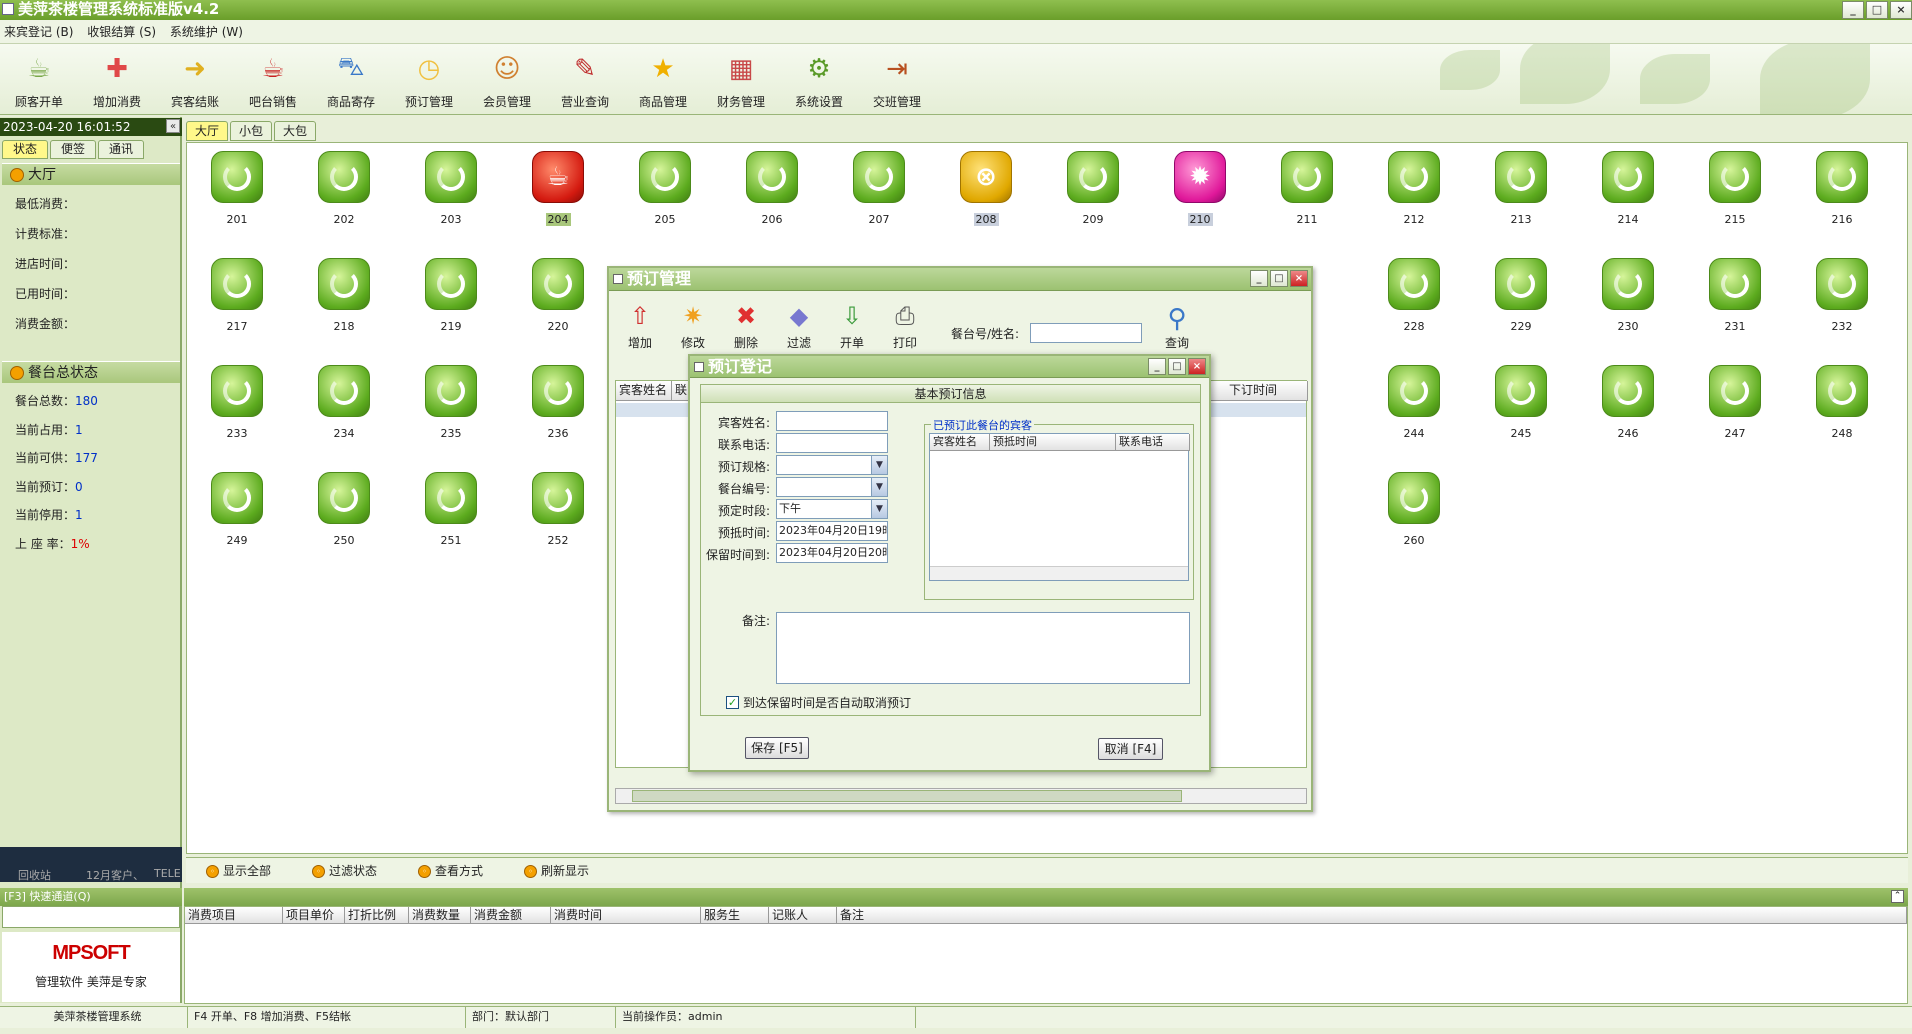 This screenshot has width=1912, height=1034. I want to click on col-phone: 联系电话, so click(1153, 442).